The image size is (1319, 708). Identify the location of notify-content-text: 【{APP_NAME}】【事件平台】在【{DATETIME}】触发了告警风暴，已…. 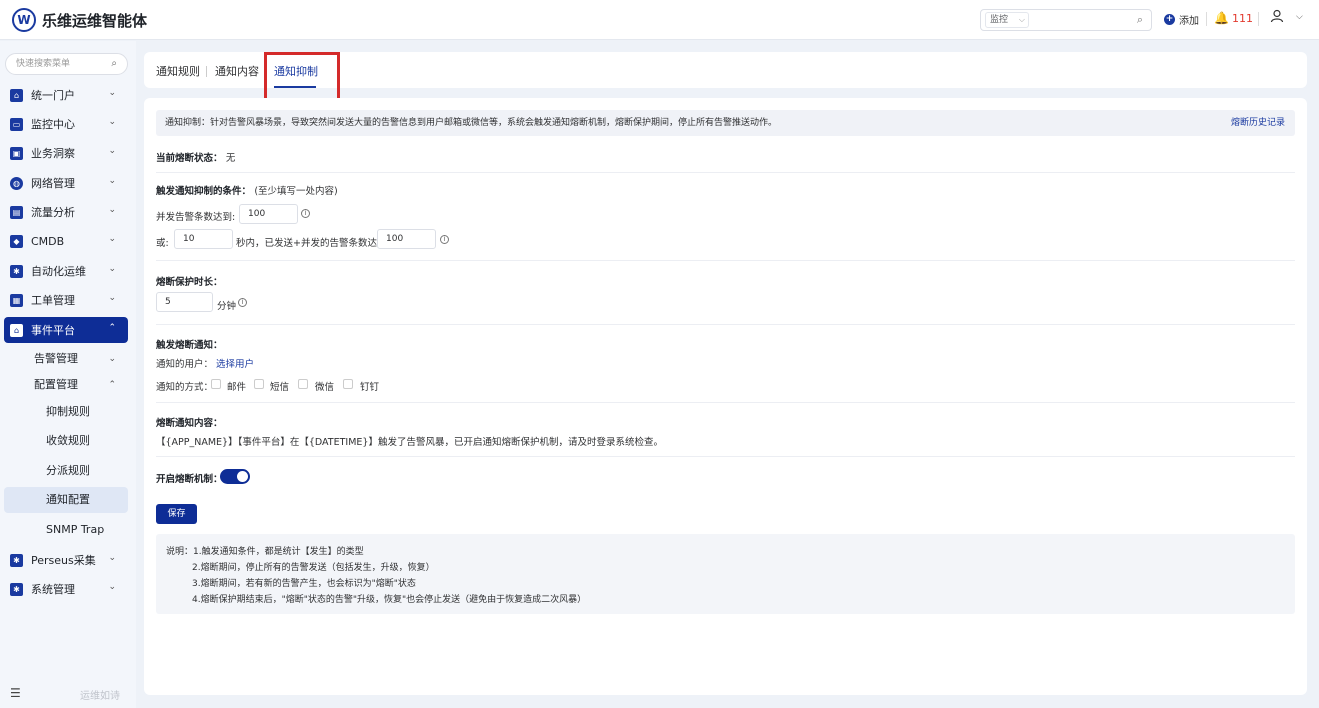
(409, 442).